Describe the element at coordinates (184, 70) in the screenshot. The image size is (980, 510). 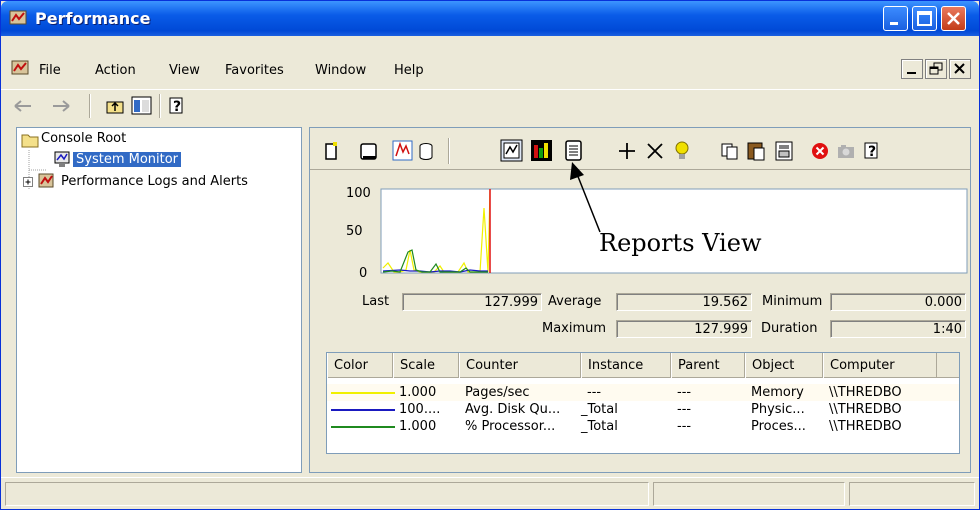
I see `menu-view: View` at that location.